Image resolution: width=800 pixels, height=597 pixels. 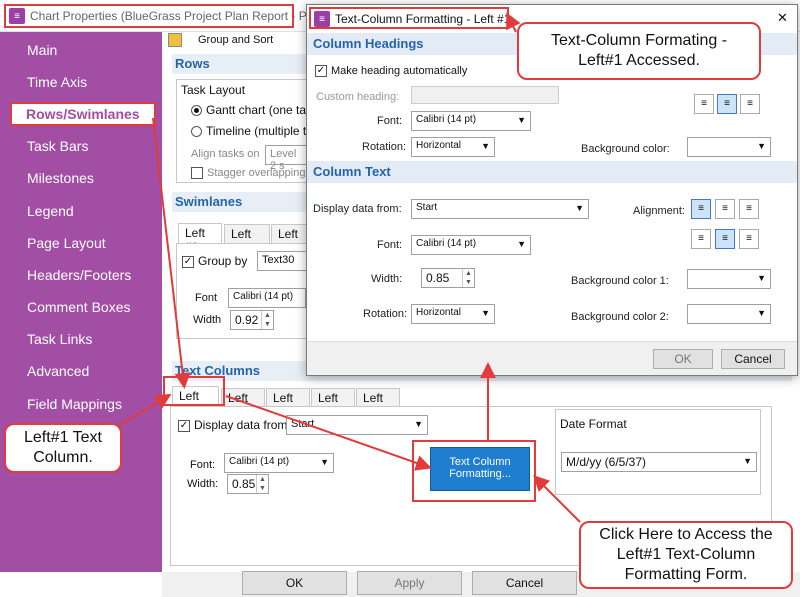 What do you see at coordinates (557, 499) in the screenshot?
I see `arrow-click-to-button` at bounding box center [557, 499].